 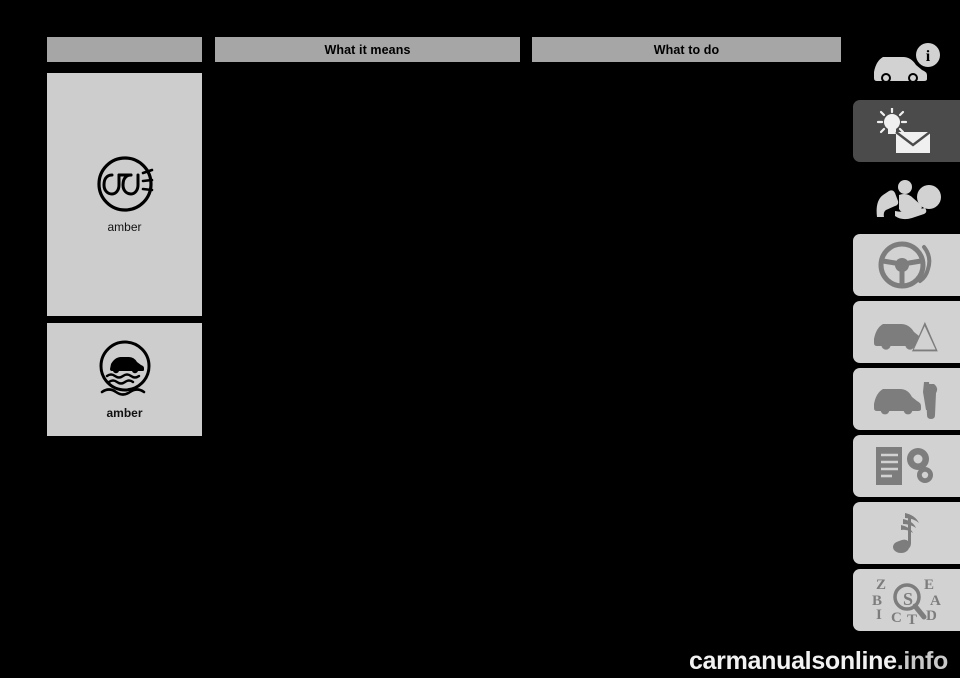 I want to click on table-header-row: What it means What to do, so click(x=444, y=49).